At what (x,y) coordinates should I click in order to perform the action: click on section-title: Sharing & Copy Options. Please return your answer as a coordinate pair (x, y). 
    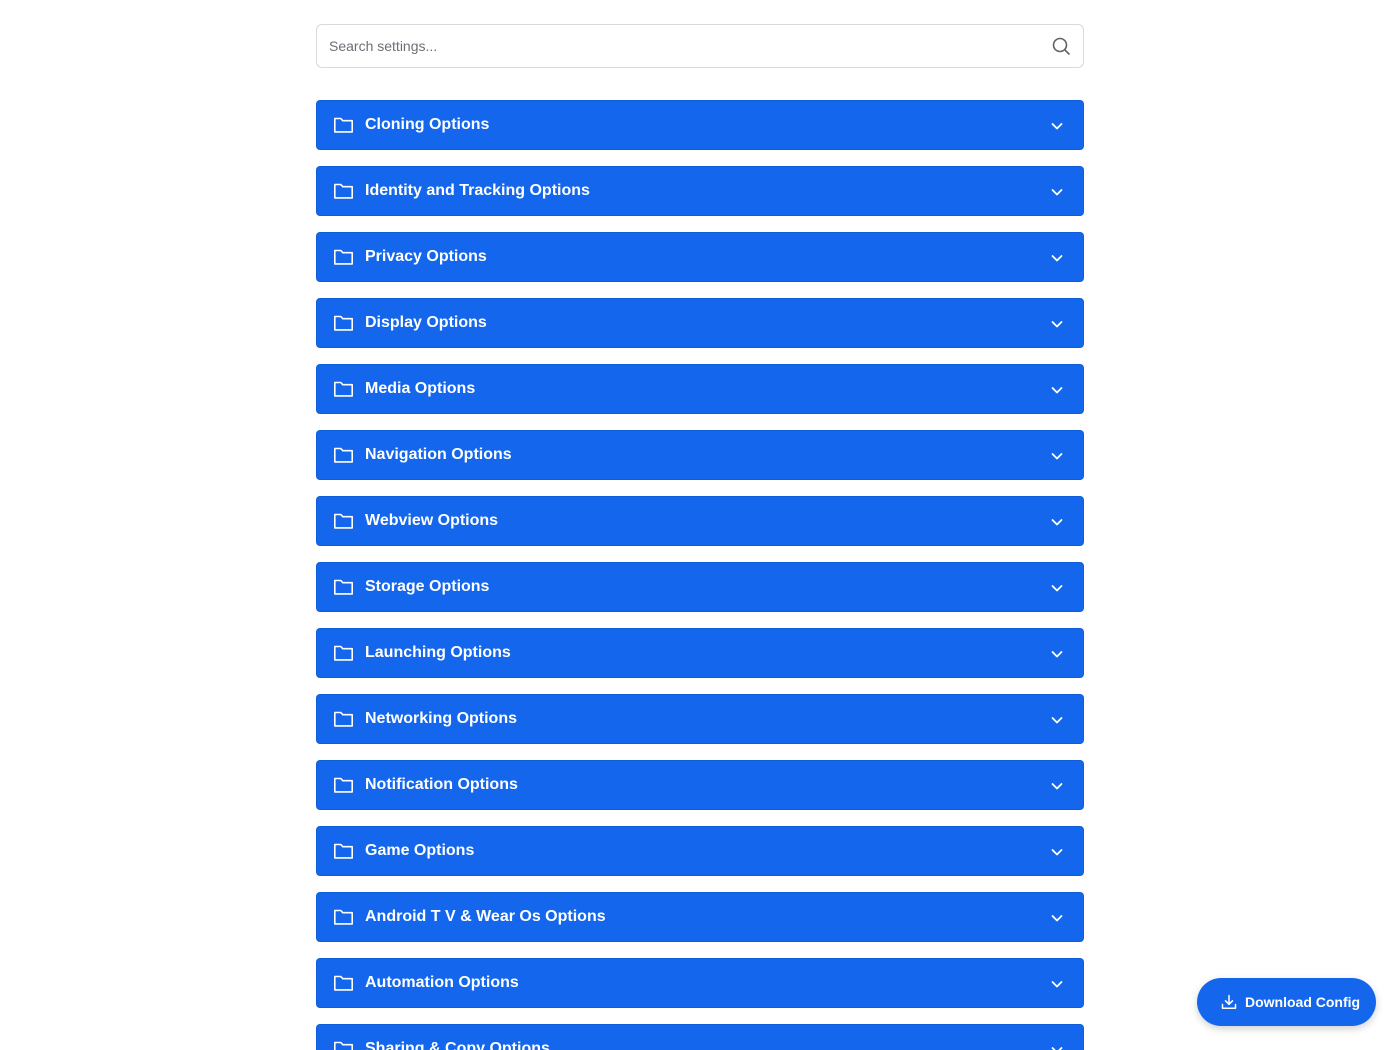
    Looking at the image, I should click on (457, 1045).